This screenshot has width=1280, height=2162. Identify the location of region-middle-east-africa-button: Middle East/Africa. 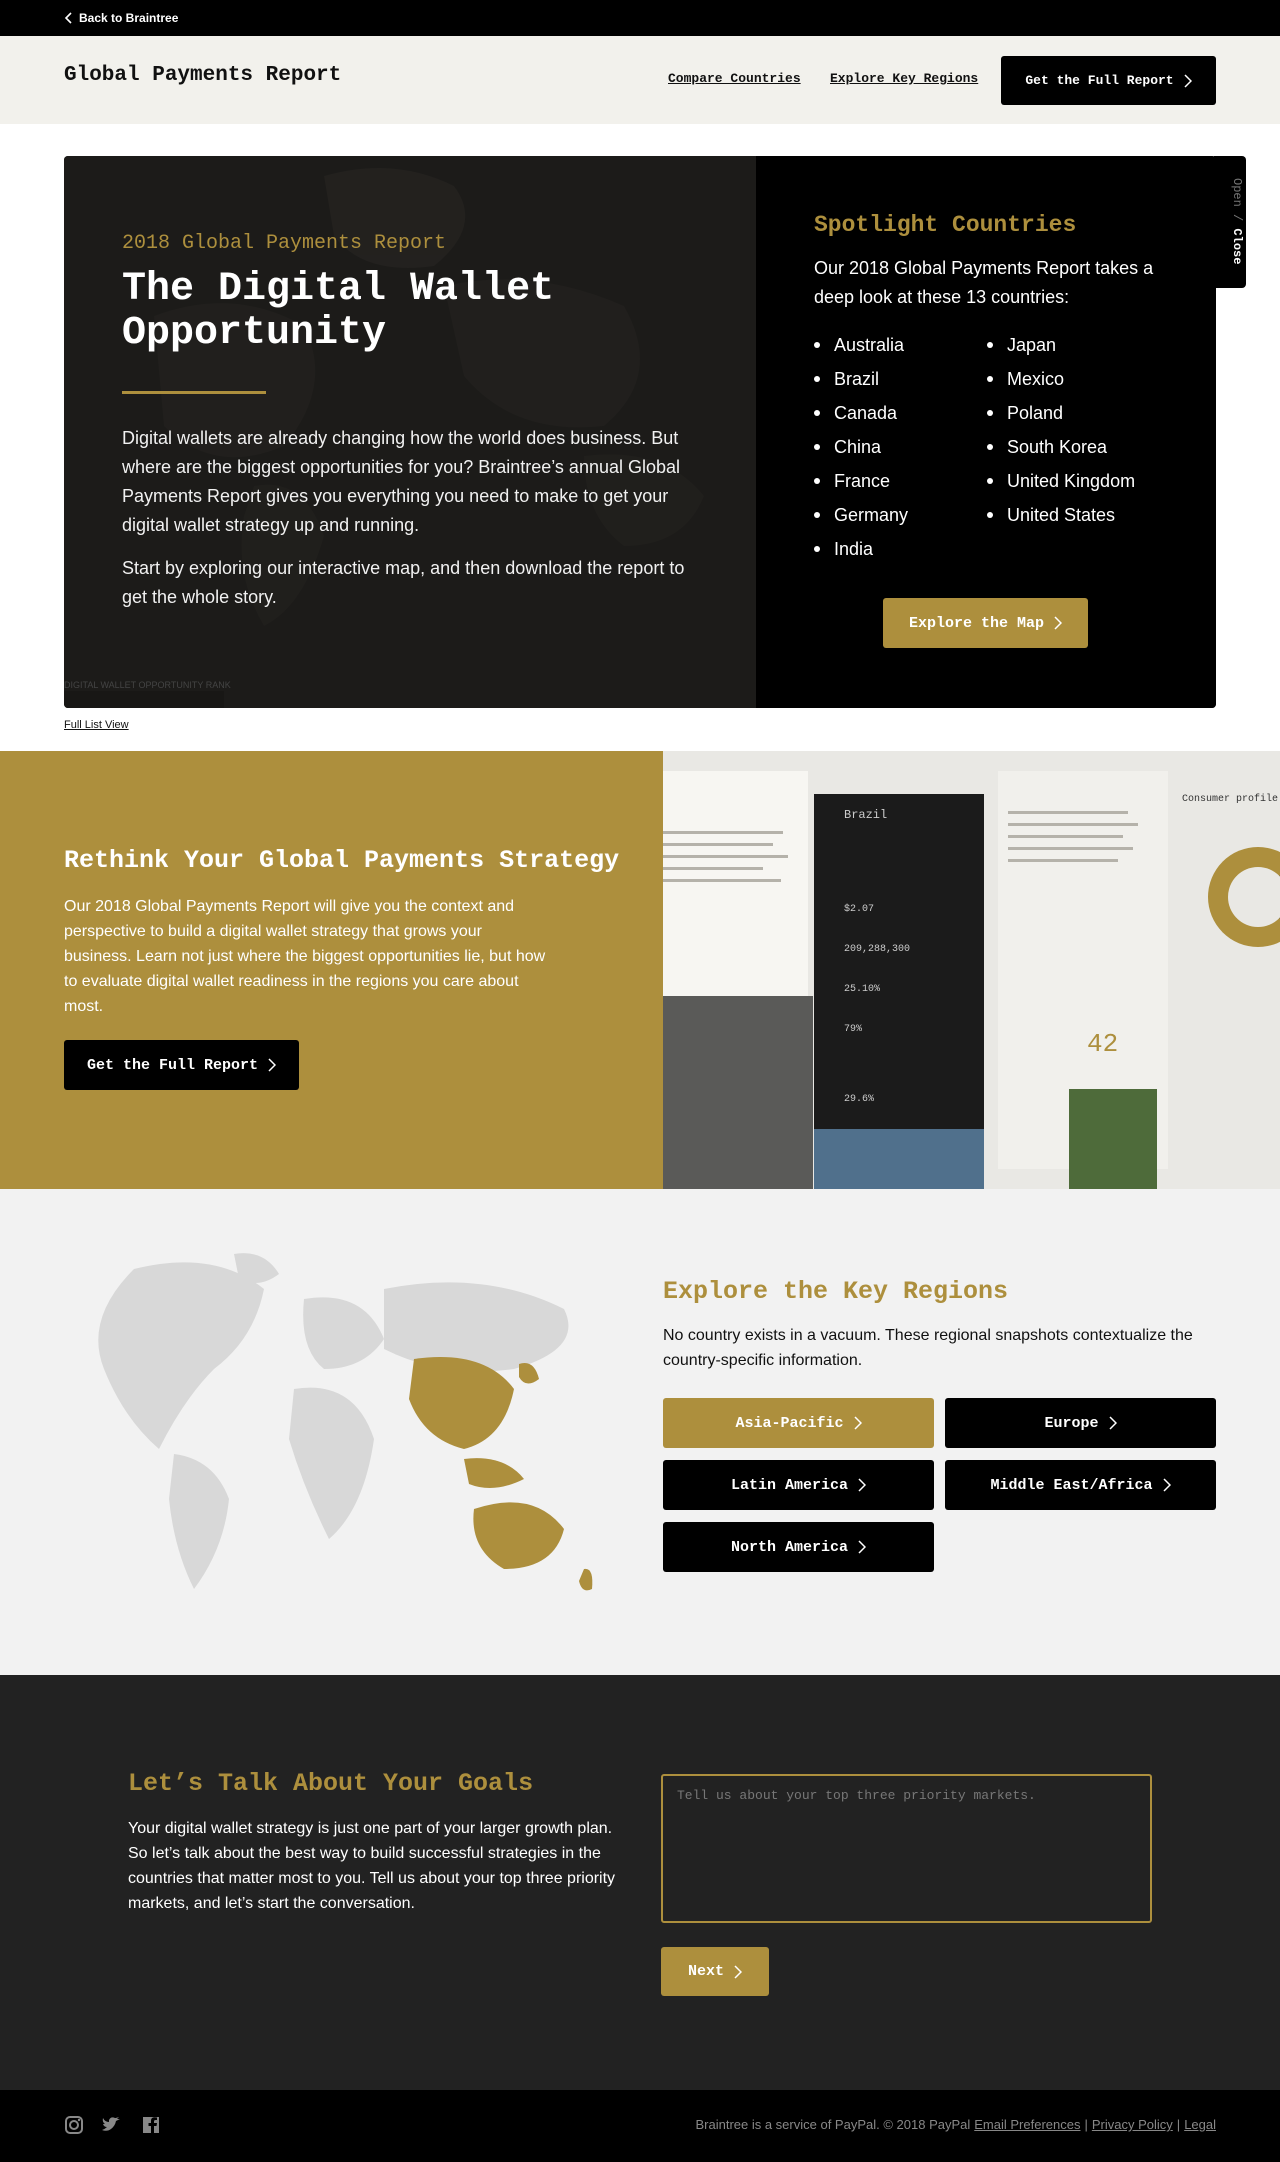
(1080, 1485).